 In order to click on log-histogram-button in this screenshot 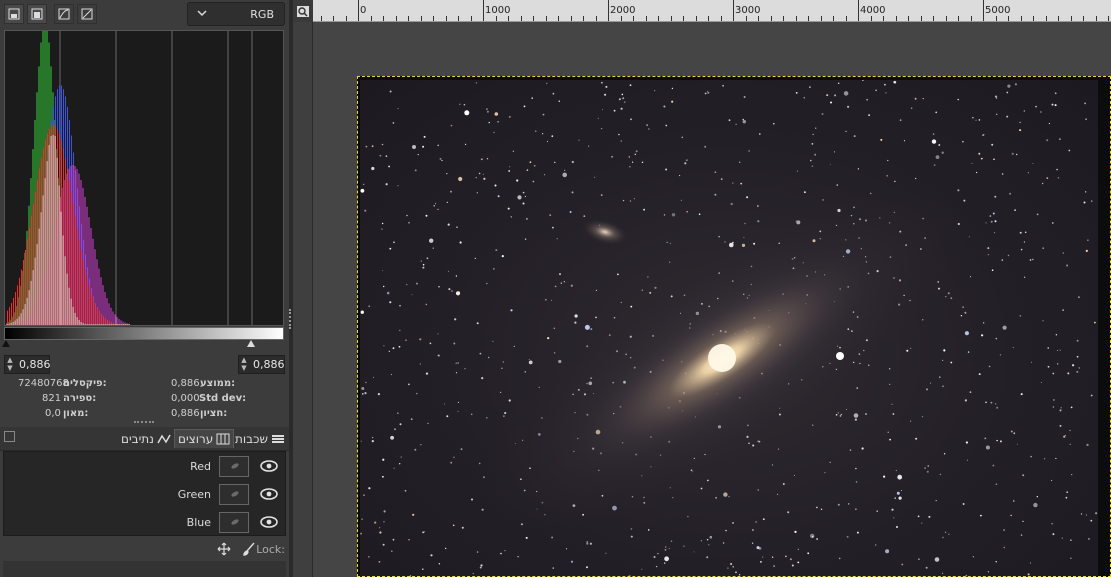, I will do `click(37, 14)`.